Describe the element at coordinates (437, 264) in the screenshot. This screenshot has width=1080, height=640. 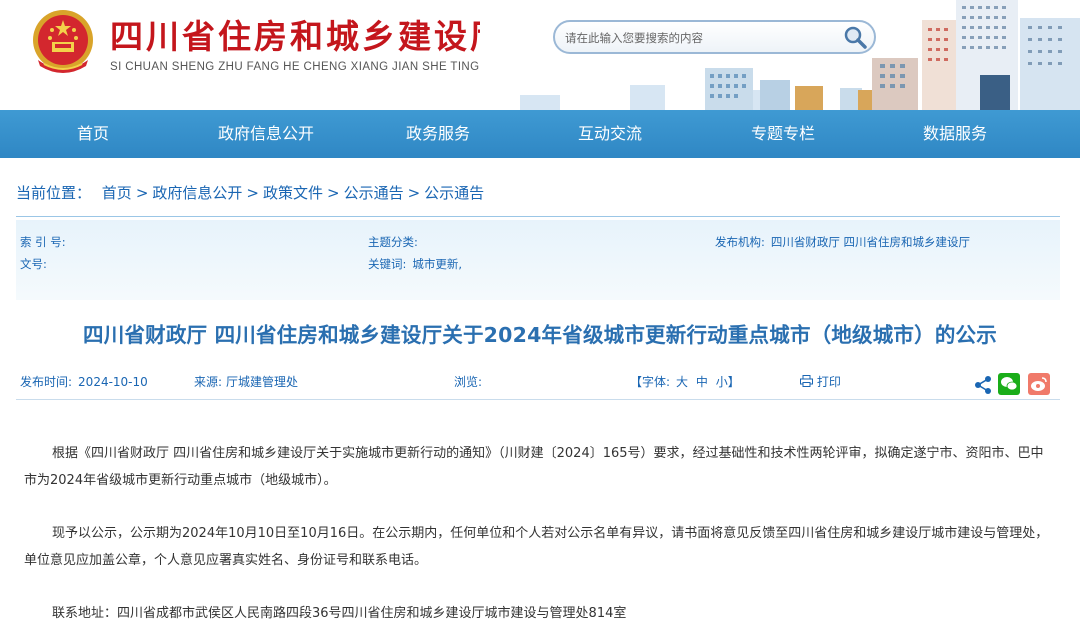
I see `meta-keywords-value: 城市更新,` at that location.